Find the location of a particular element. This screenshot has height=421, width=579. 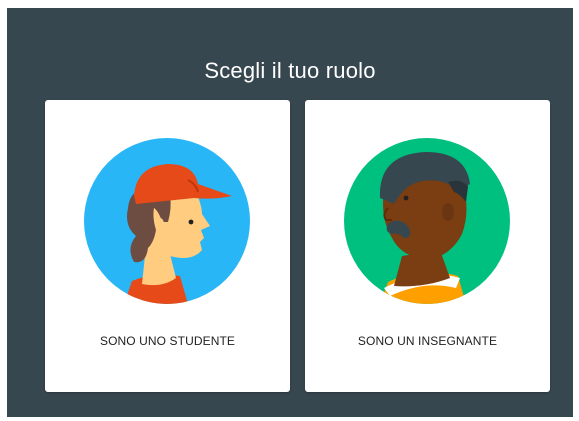

student-avatar-icon is located at coordinates (167, 221).